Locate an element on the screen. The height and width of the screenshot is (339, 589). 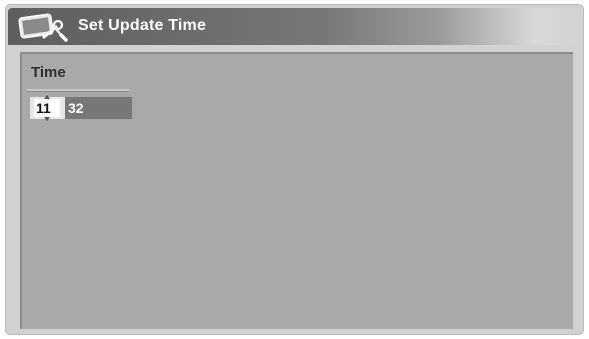
increment-arrow-icon is located at coordinates (47, 97).